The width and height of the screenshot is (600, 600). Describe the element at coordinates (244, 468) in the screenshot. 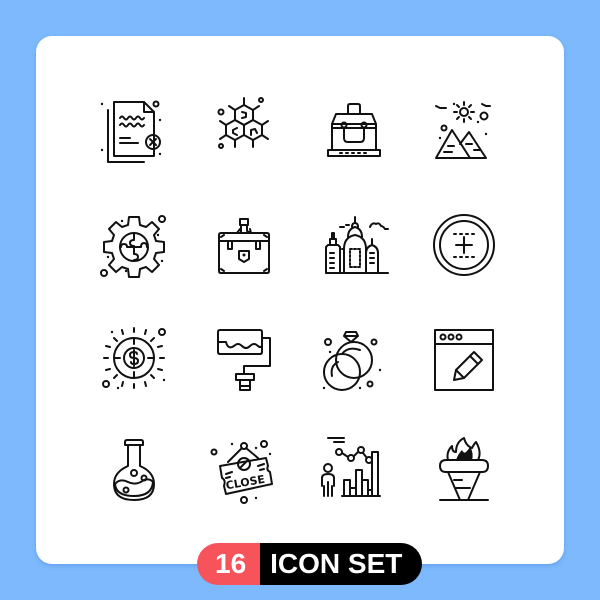

I see `coffee-close-sign-icon: CLOSE` at that location.